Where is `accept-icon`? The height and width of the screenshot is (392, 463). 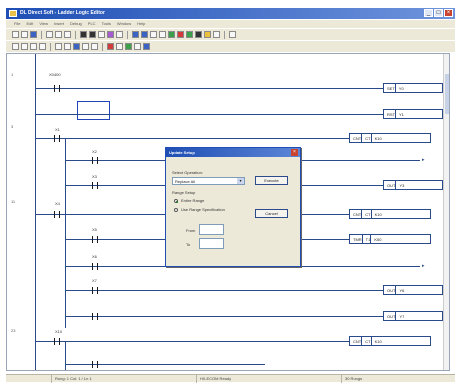 accept-icon is located at coordinates (110, 34).